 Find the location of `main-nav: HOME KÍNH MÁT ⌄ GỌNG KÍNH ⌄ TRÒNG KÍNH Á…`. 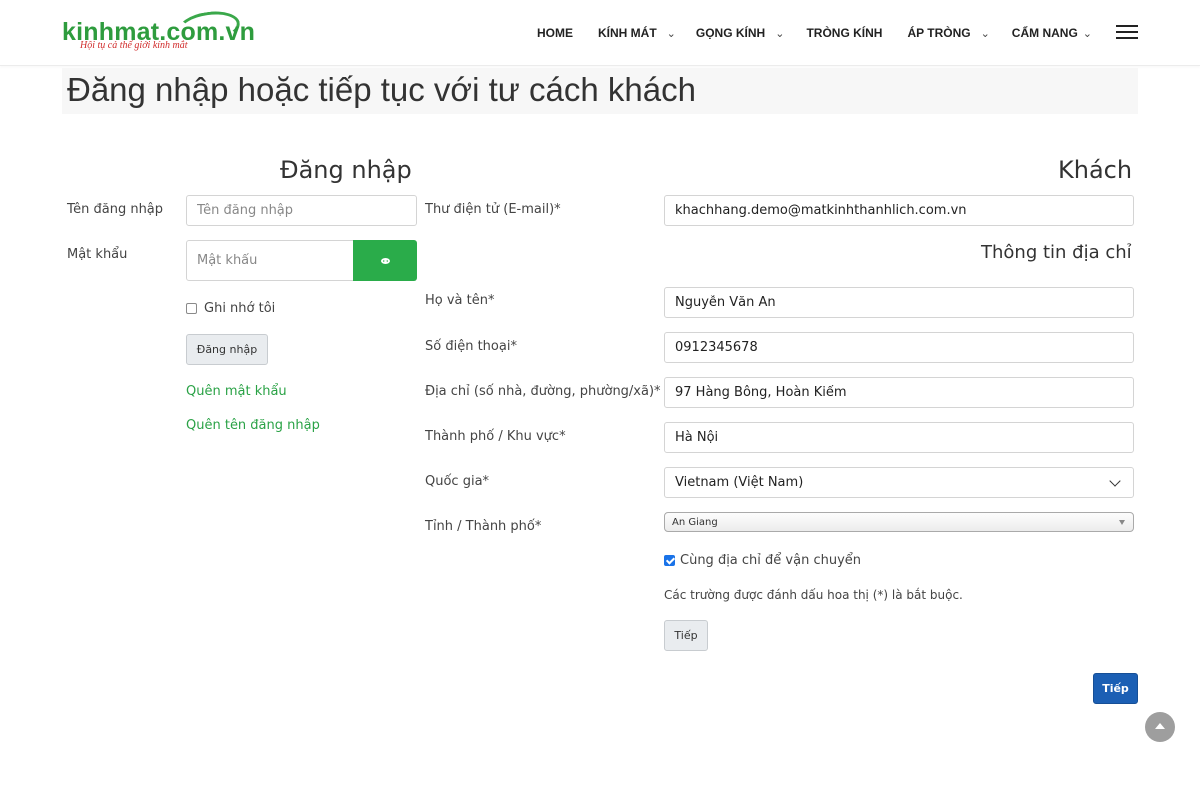

main-nav: HOME KÍNH MÁT ⌄ GỌNG KÍNH ⌄ TRÒNG KÍNH Á… is located at coordinates (814, 33).